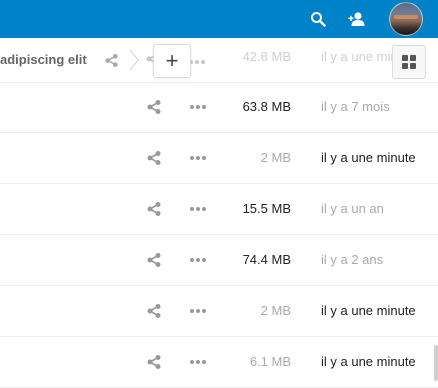 The image size is (438, 388). I want to click on file-size: 6.1 MB, so click(270, 361).